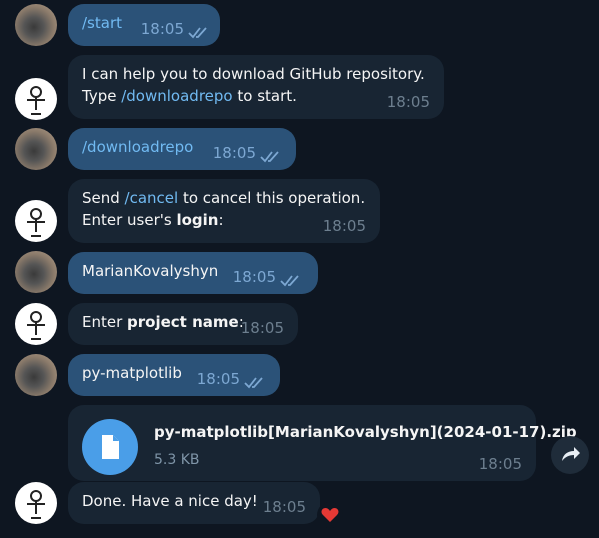 The width and height of the screenshot is (599, 538). I want to click on message-text: MarianKovalyshyn, so click(150, 271).